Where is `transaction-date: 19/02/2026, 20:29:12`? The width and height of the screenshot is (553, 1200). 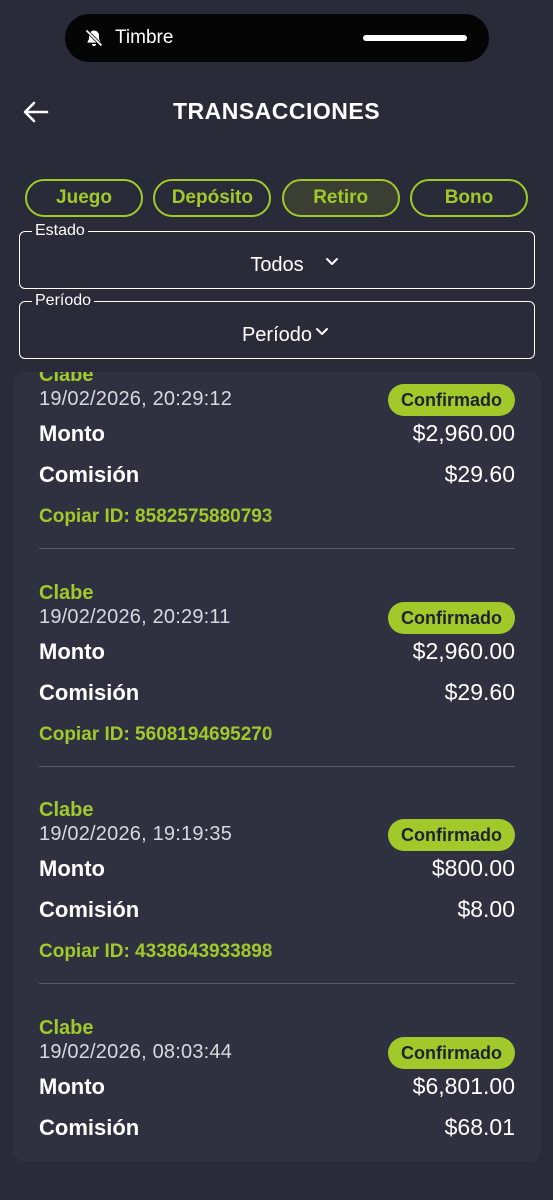 transaction-date: 19/02/2026, 20:29:12 is located at coordinates (136, 399).